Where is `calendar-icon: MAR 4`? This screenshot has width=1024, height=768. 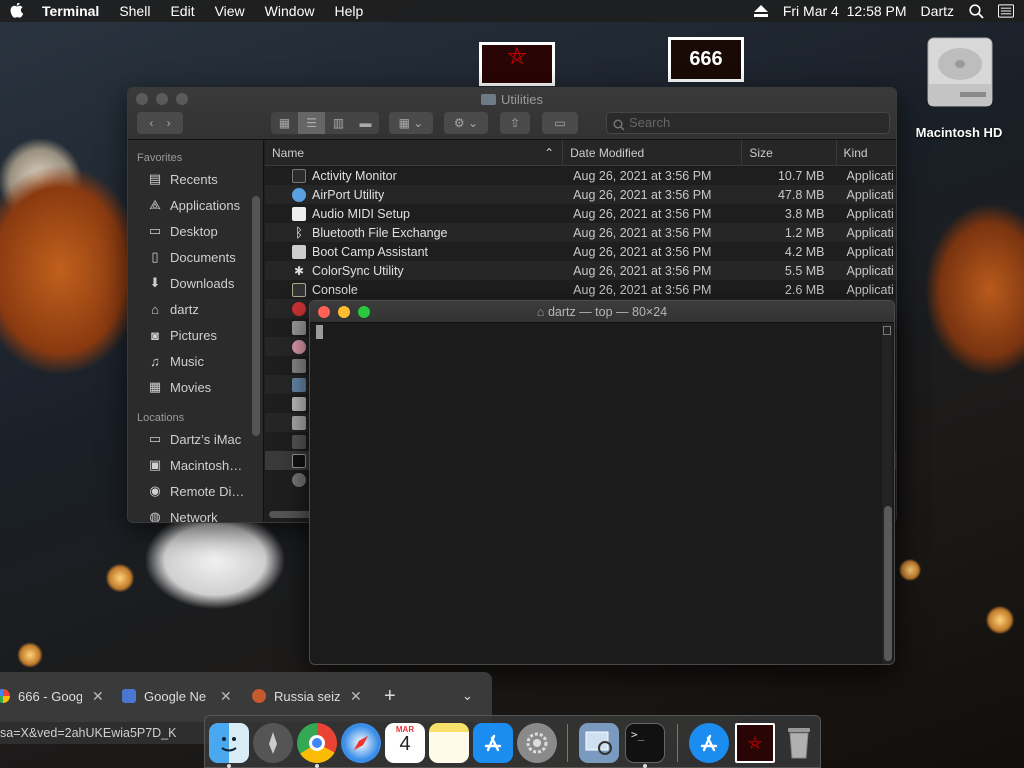 calendar-icon: MAR 4 is located at coordinates (405, 743).